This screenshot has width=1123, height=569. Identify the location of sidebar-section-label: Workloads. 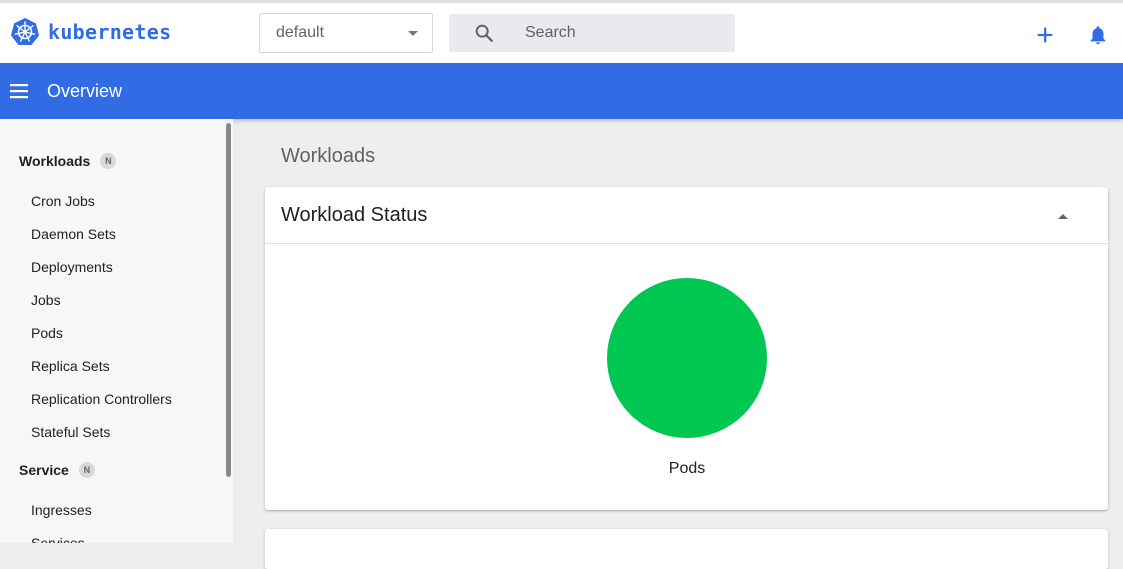
(55, 161).